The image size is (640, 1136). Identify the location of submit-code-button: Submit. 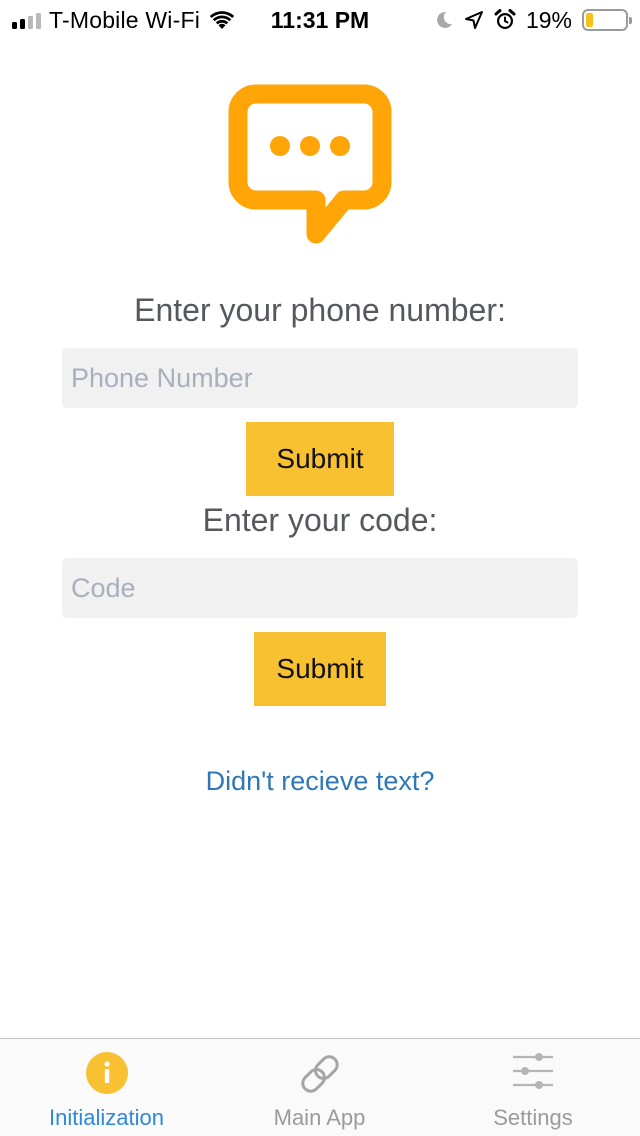
(320, 669).